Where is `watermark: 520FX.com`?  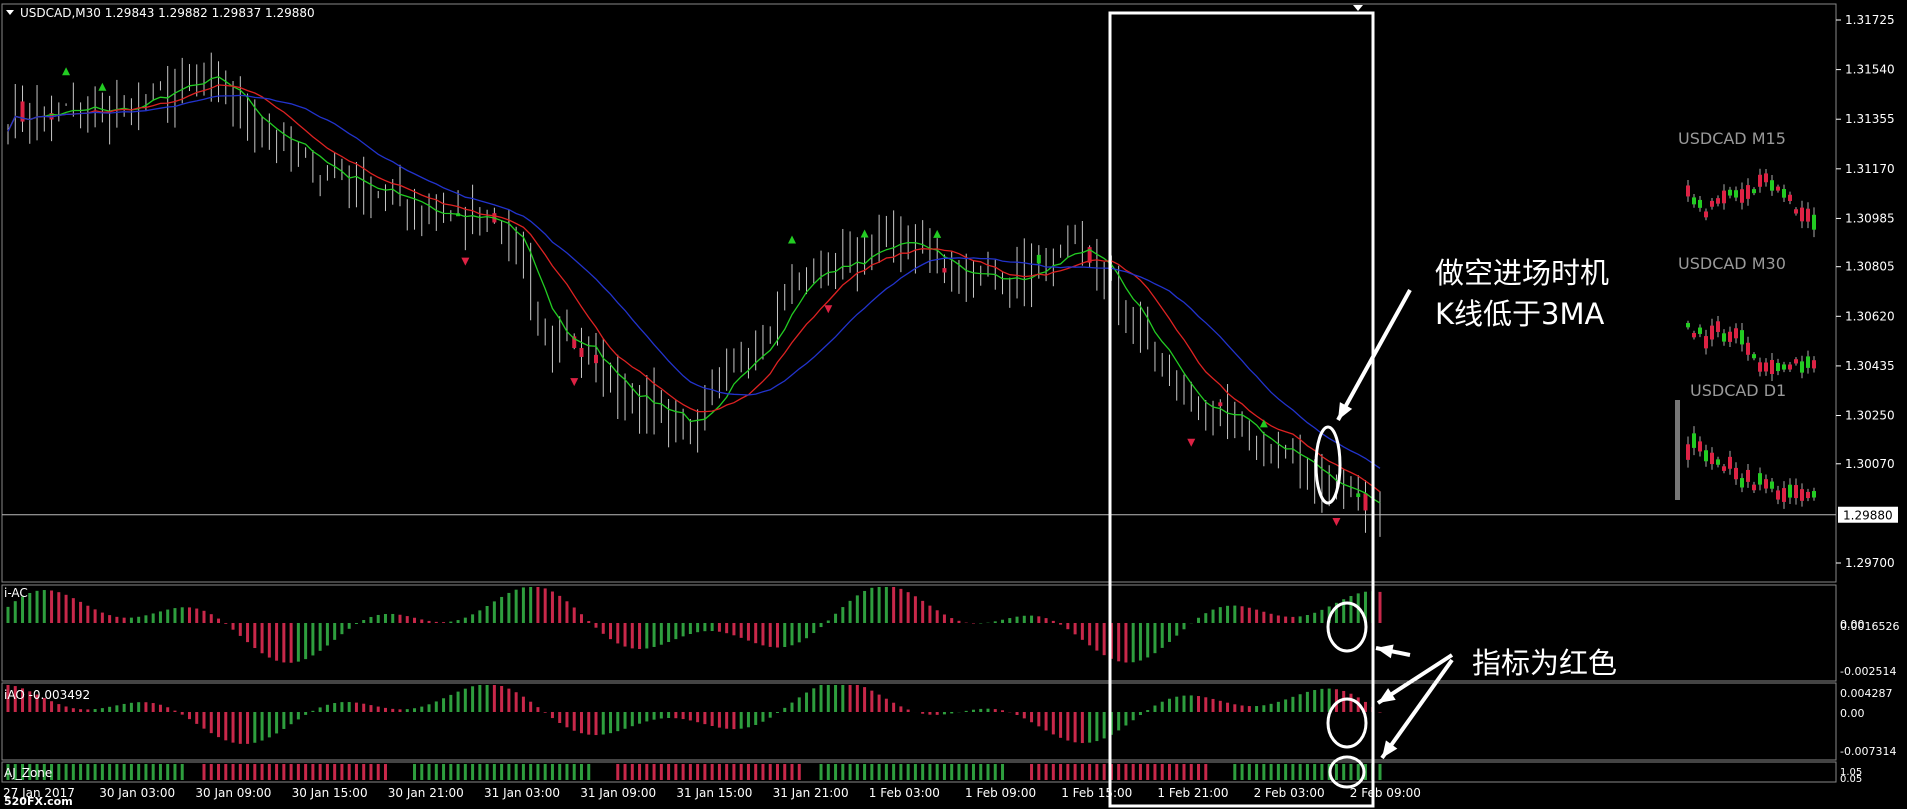
watermark: 520FX.com is located at coordinates (38, 801).